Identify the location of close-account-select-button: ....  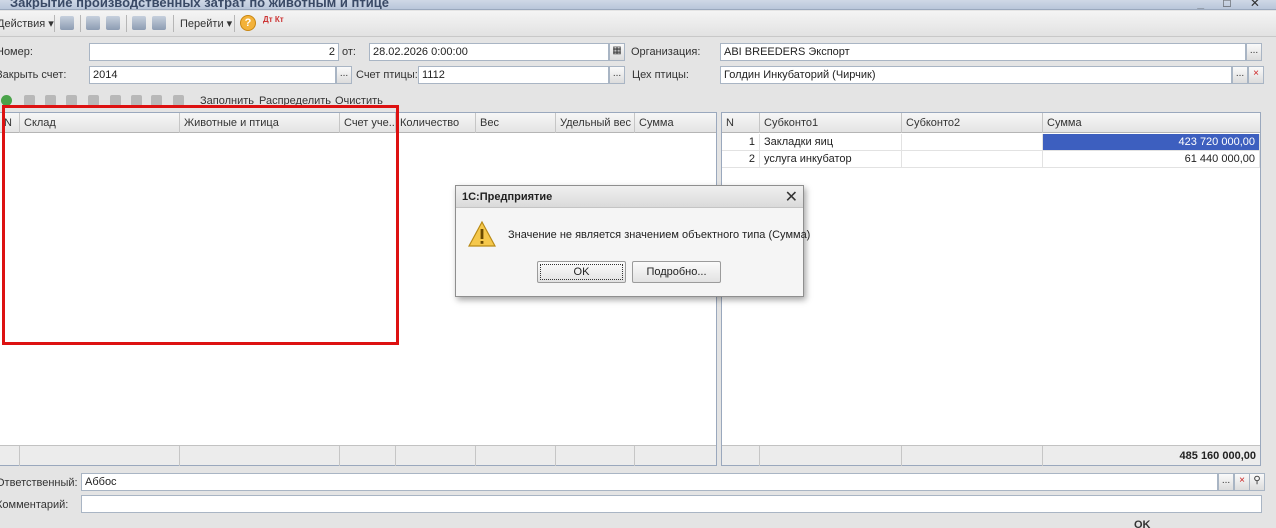
(344, 75).